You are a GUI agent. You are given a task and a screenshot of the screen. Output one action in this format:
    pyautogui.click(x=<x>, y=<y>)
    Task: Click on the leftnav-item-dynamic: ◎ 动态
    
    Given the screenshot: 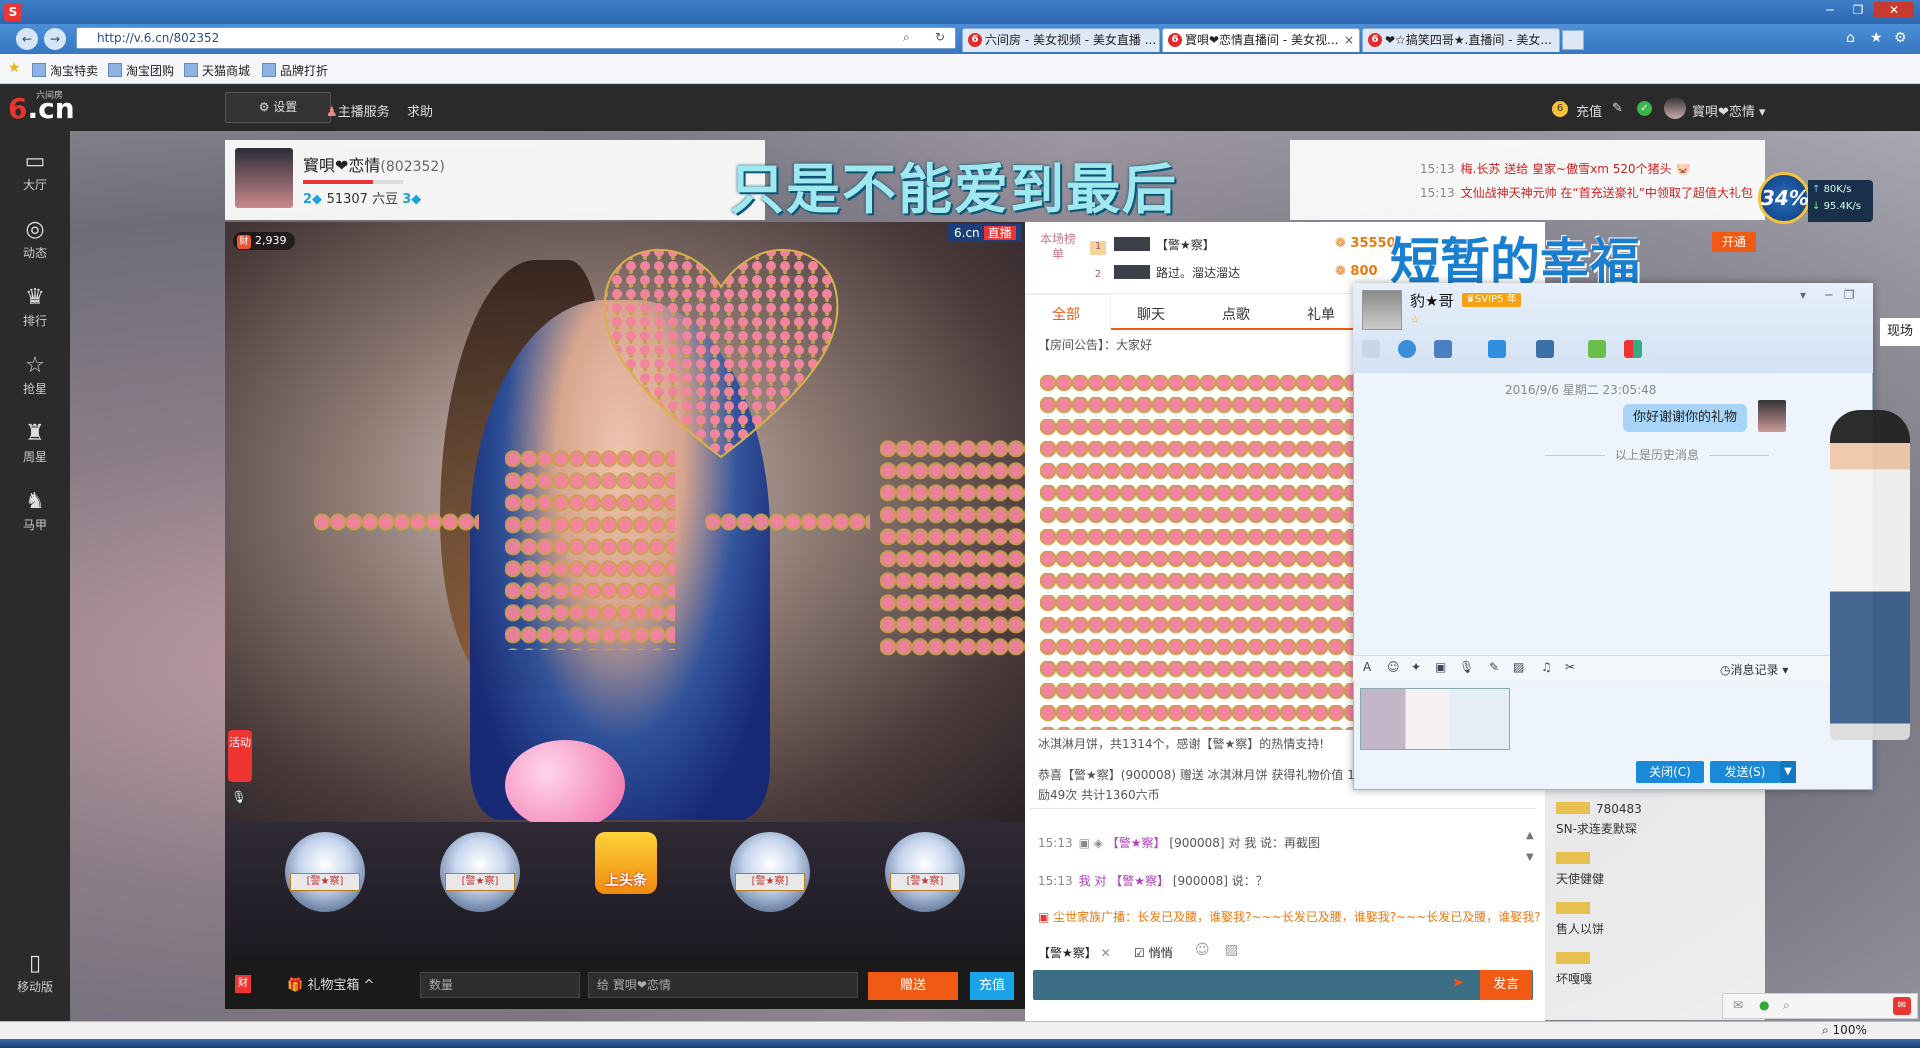 What is the action you would take?
    pyautogui.click(x=35, y=239)
    